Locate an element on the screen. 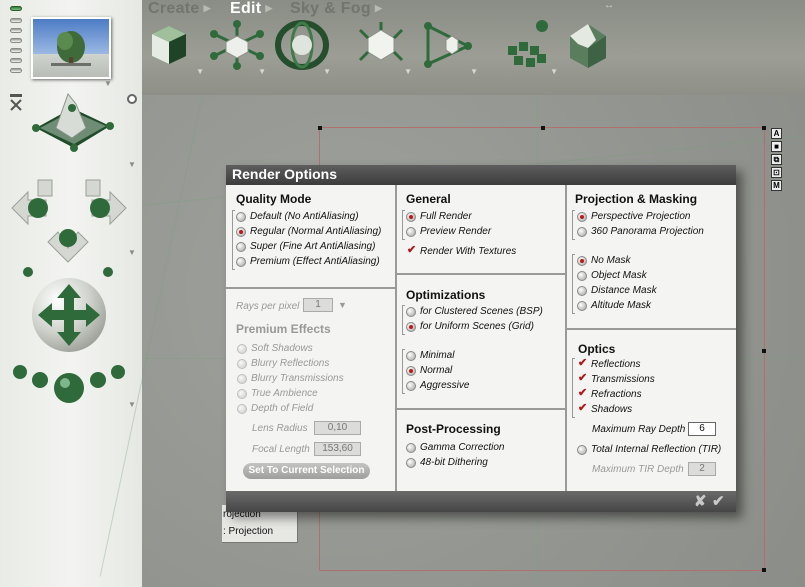  deform-tool-button: ▼ is located at coordinates (384, 48).